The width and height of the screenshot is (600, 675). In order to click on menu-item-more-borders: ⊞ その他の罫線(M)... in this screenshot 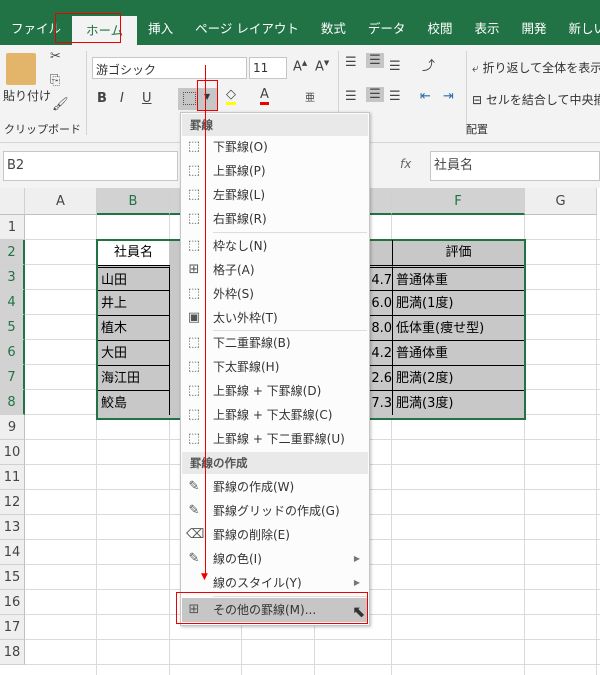, I will do `click(275, 610)`.